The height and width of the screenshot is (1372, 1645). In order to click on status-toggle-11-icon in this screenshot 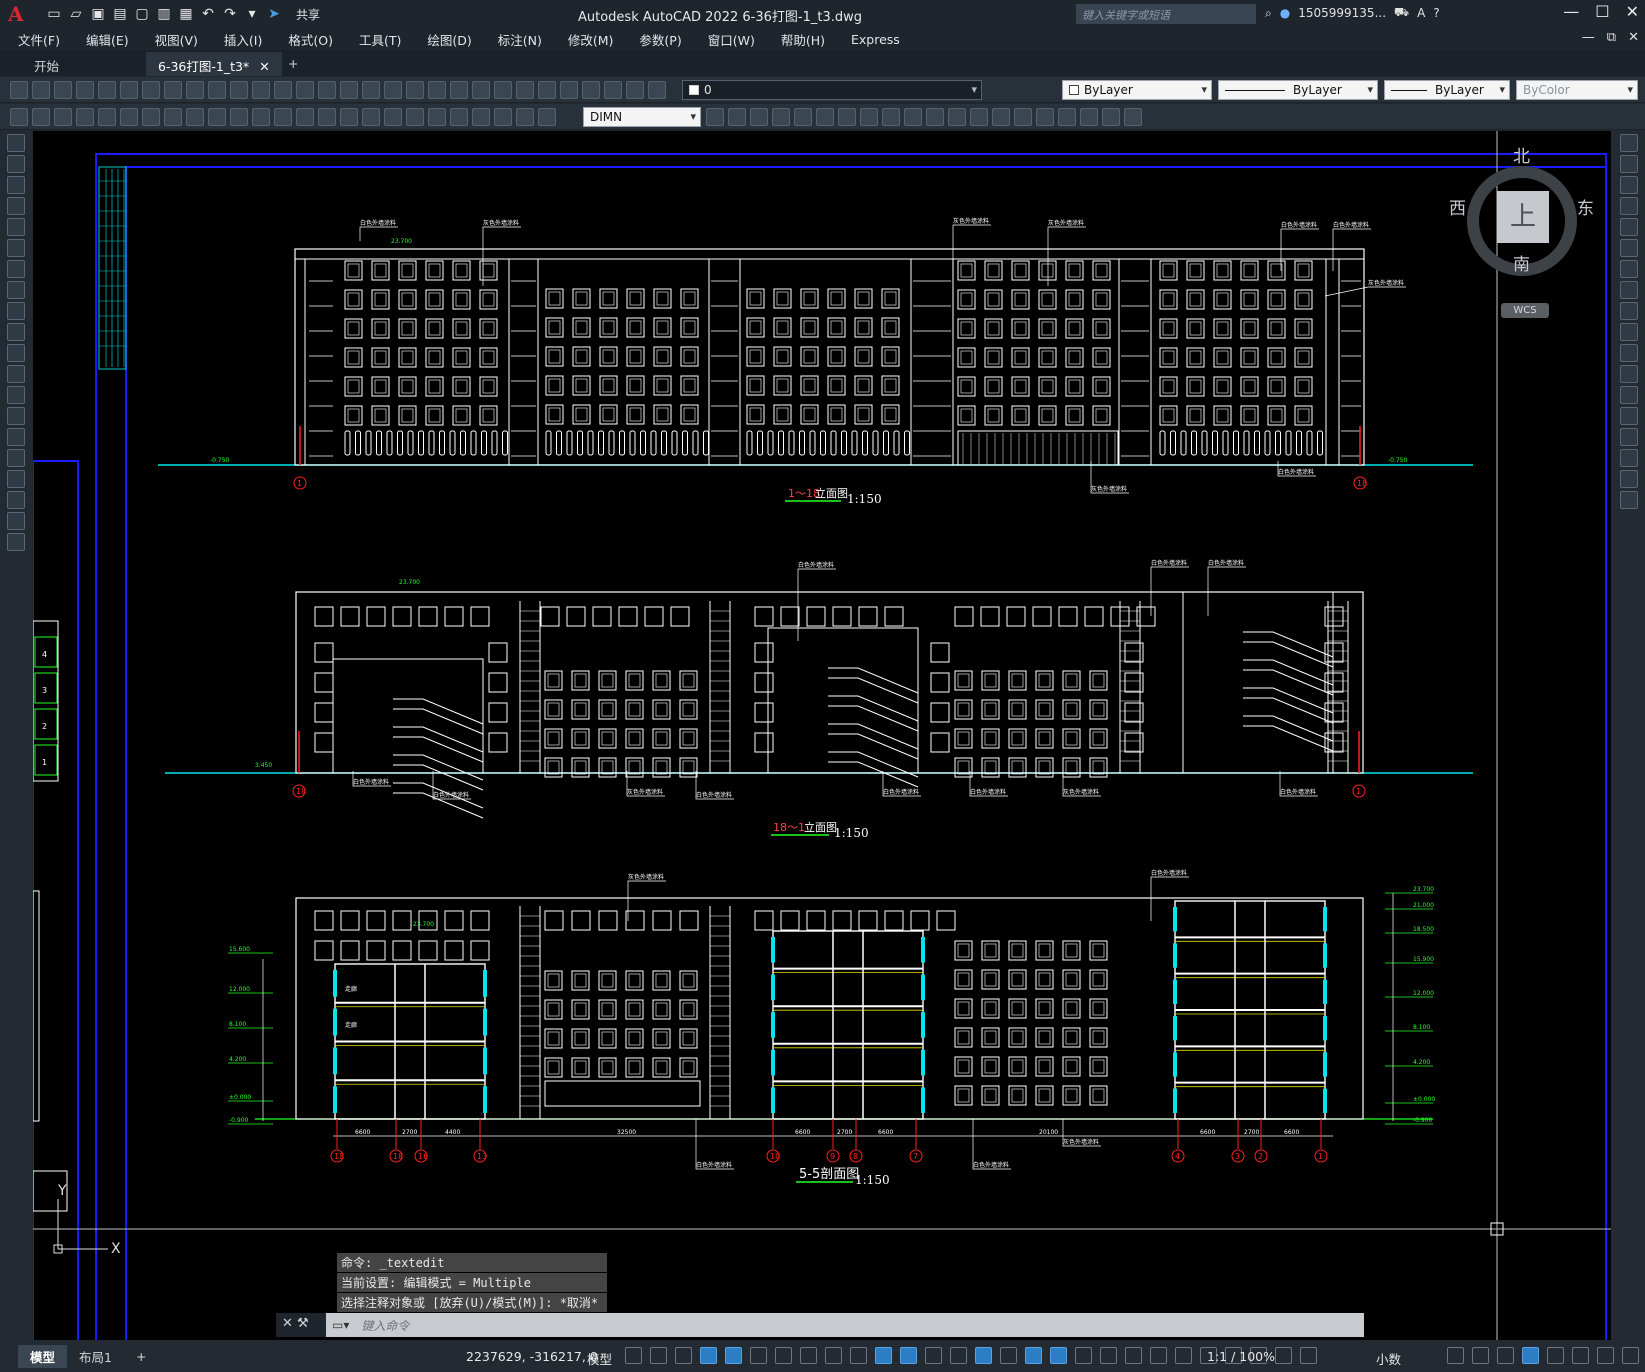, I will do `click(883, 1355)`.